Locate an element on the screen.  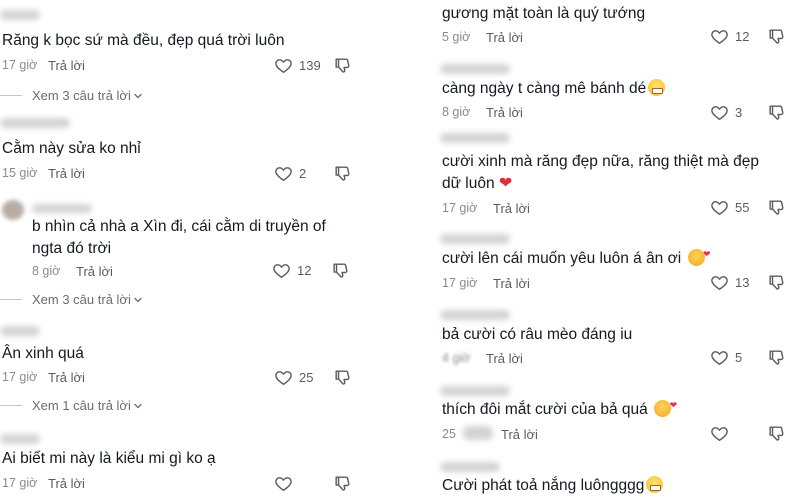
like-button: 139 is located at coordinates (297, 65).